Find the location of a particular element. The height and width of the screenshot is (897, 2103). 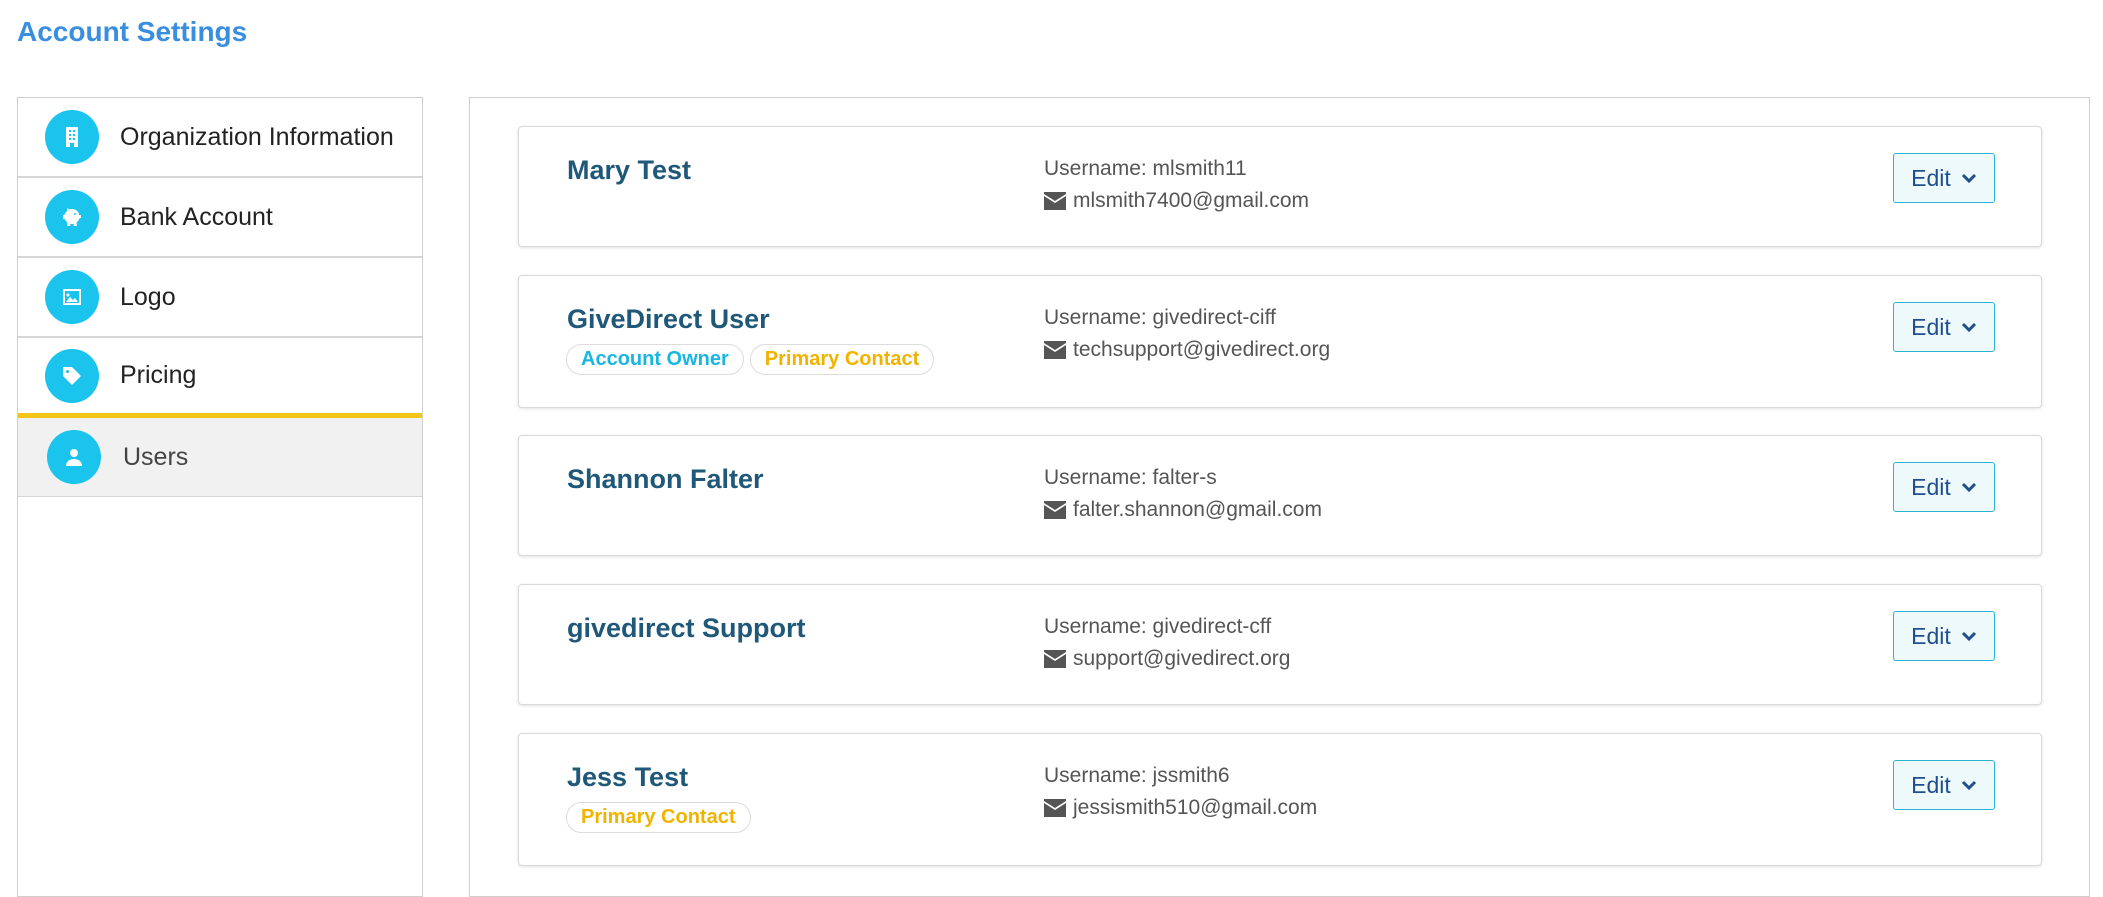

sidebar-item-organization-information: Organization Information is located at coordinates (220, 138).